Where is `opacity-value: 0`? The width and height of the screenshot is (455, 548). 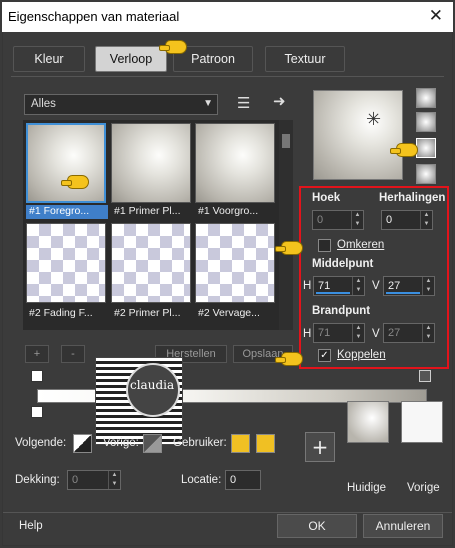
opacity-value: 0 is located at coordinates (75, 480).